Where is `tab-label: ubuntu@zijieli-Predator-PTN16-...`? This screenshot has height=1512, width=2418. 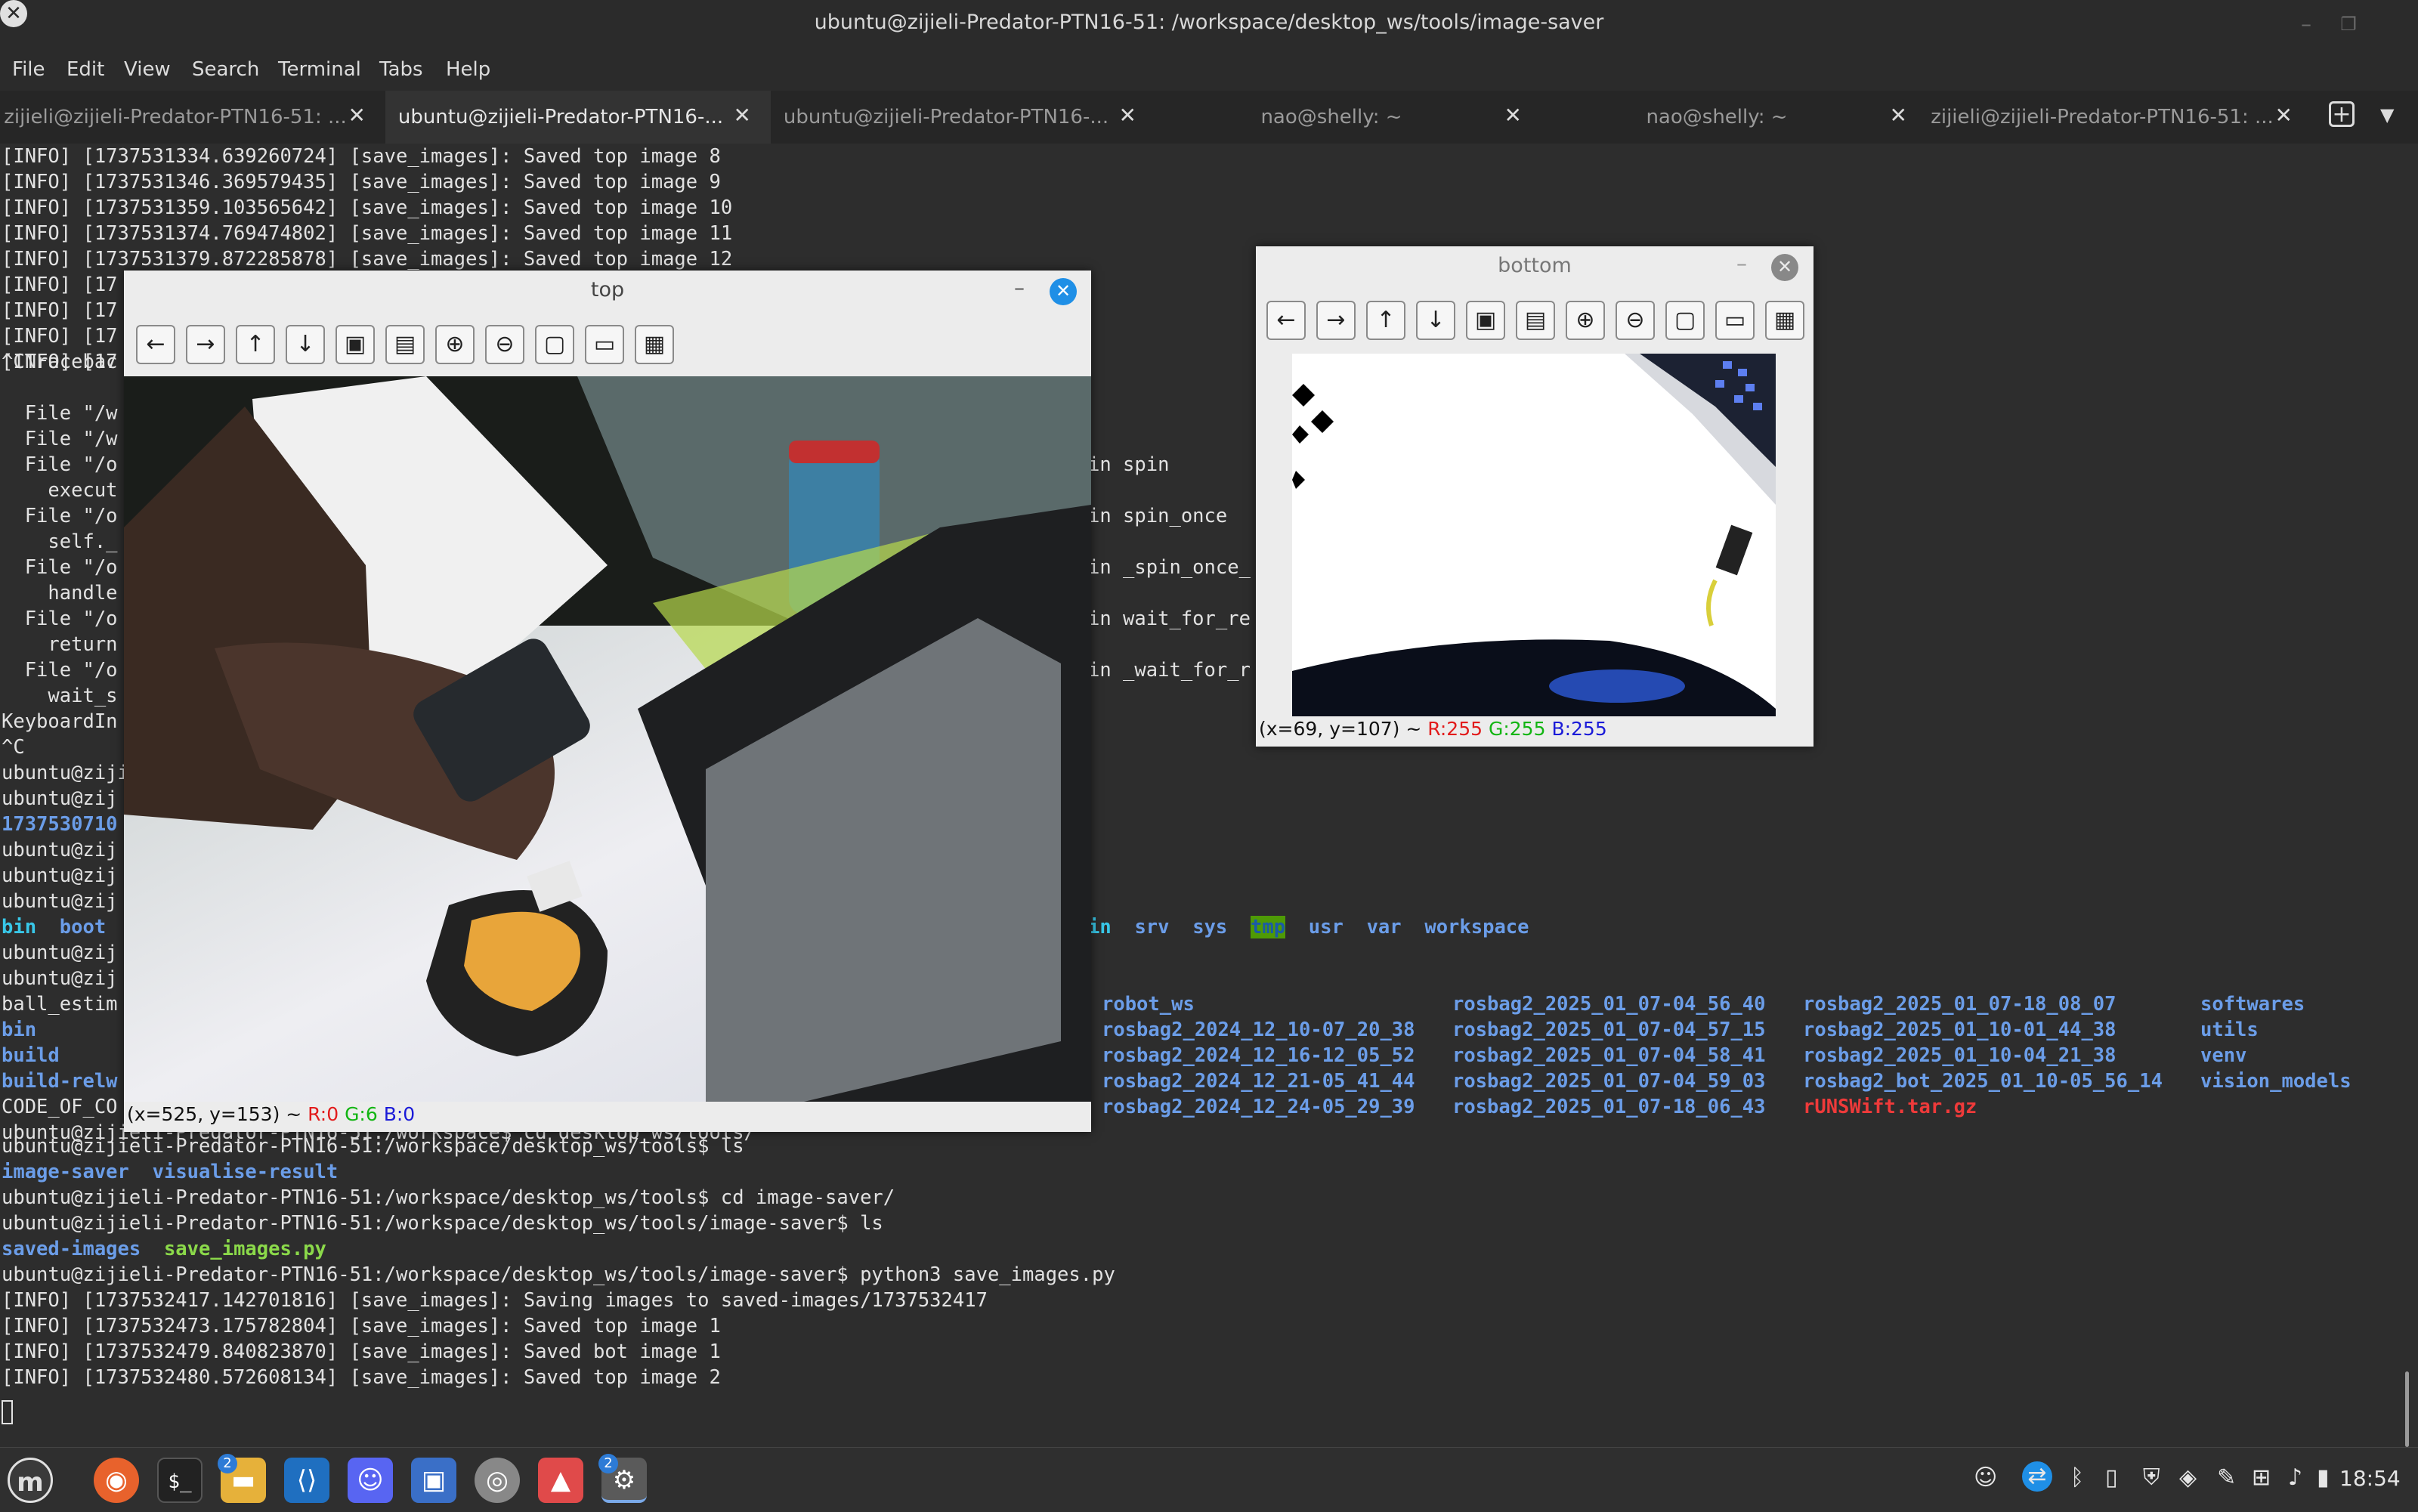
tab-label: ubuntu@zijieli-Predator-PTN16-... is located at coordinates (946, 117).